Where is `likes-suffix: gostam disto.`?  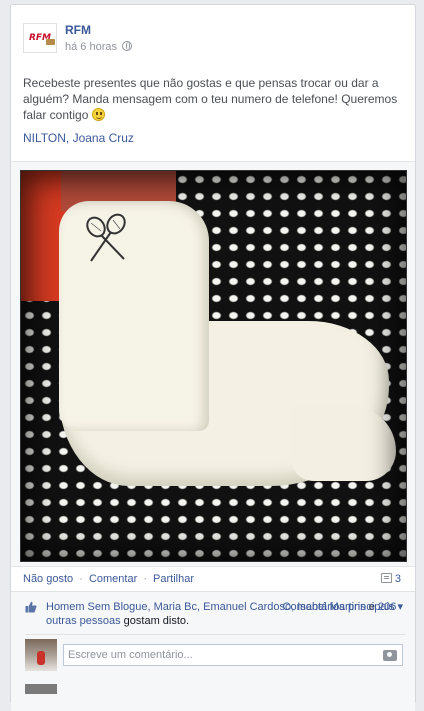 likes-suffix: gostam disto. is located at coordinates (155, 621).